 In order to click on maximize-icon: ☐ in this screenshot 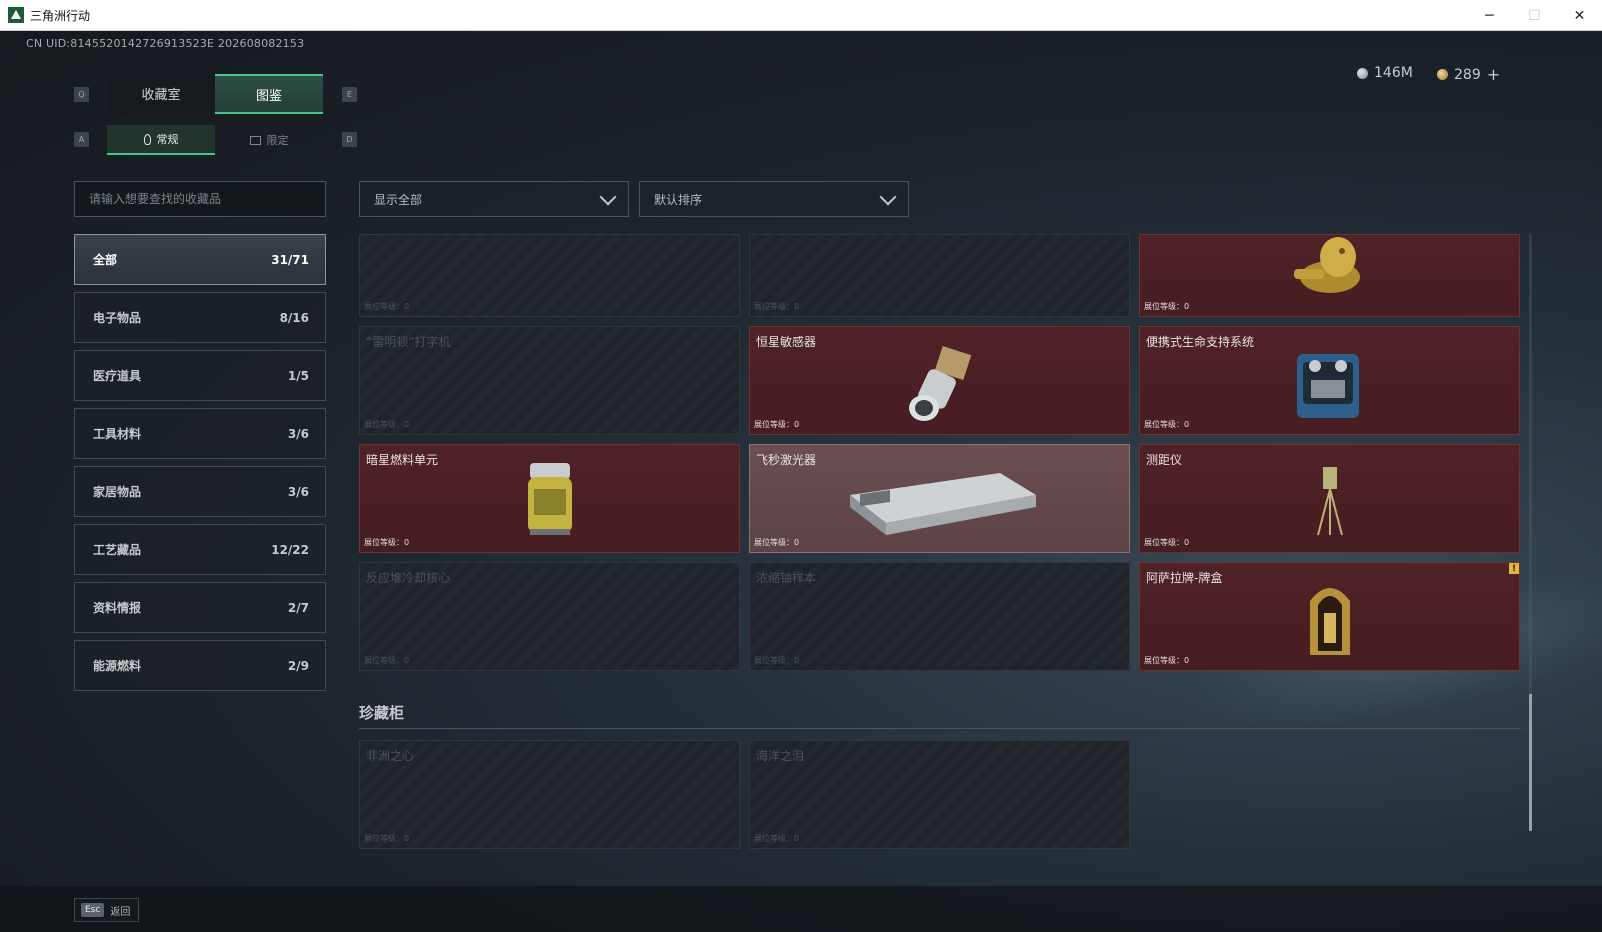, I will do `click(1534, 15)`.